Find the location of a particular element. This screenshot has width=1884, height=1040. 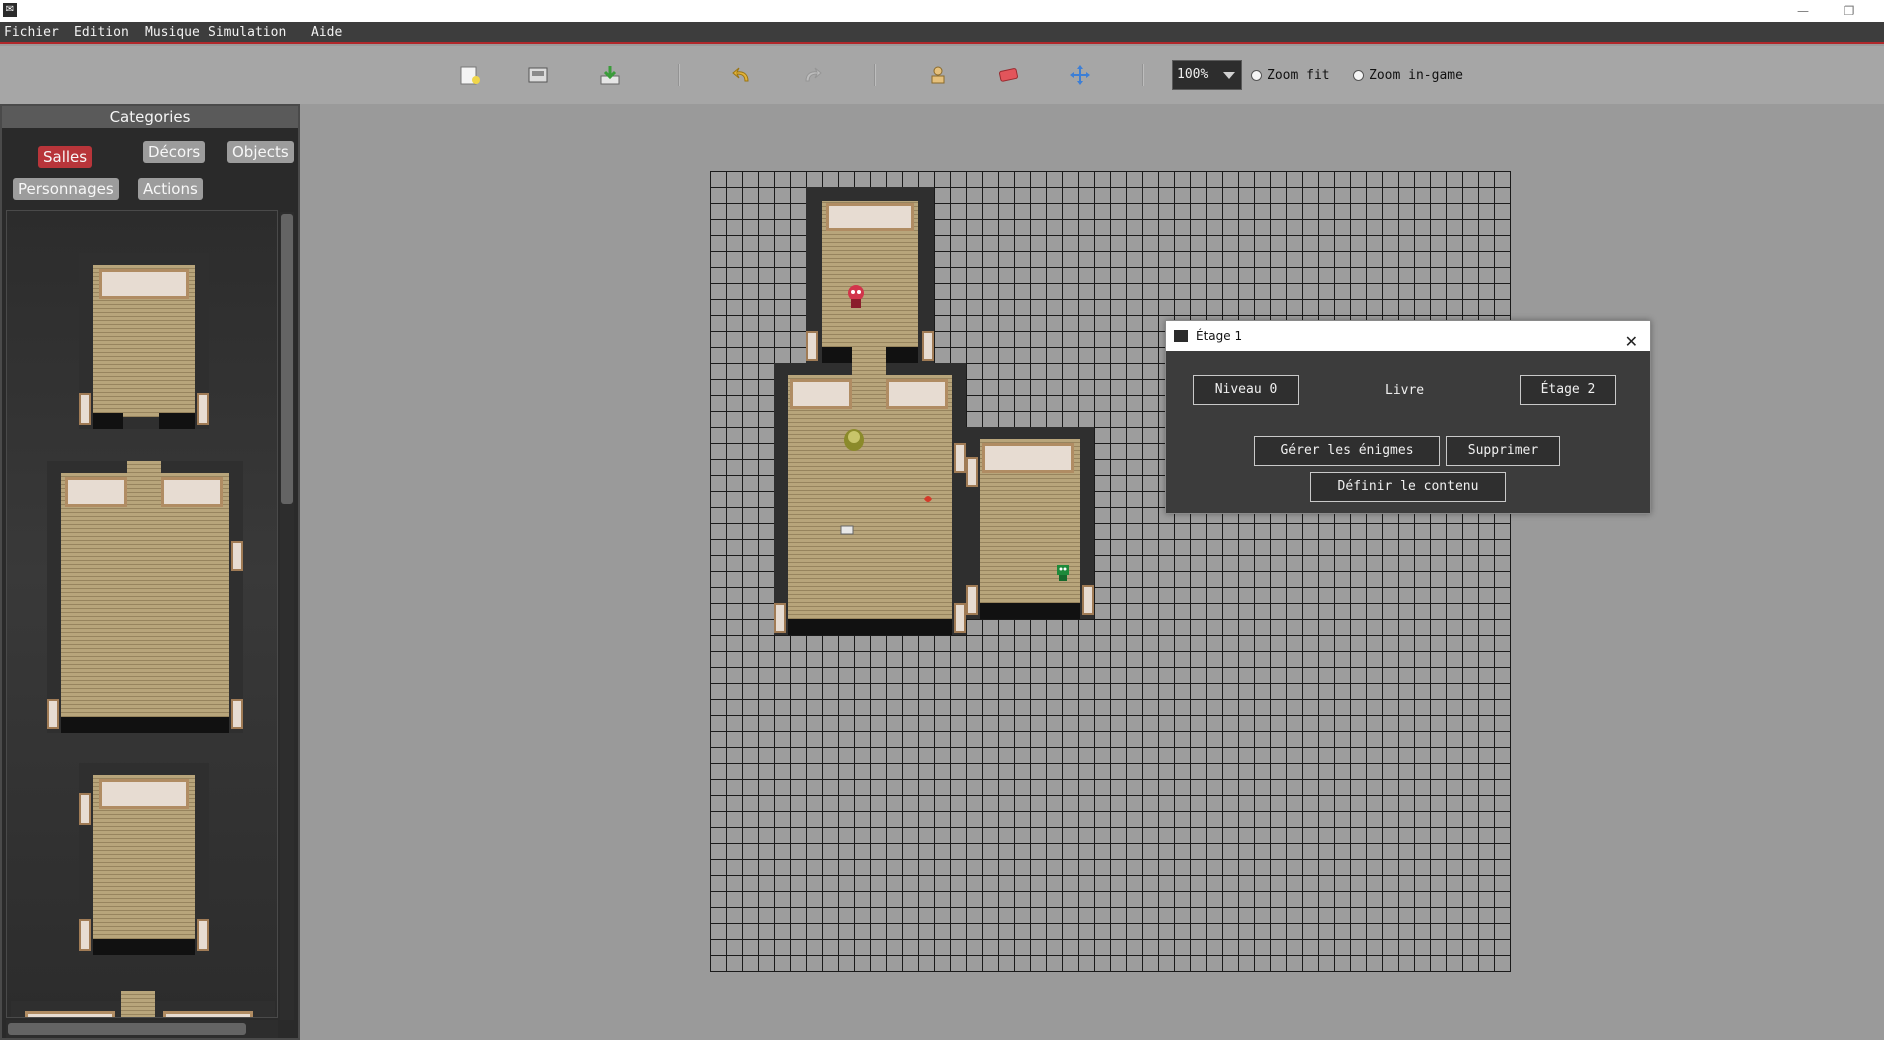

open-icon is located at coordinates (538, 75).